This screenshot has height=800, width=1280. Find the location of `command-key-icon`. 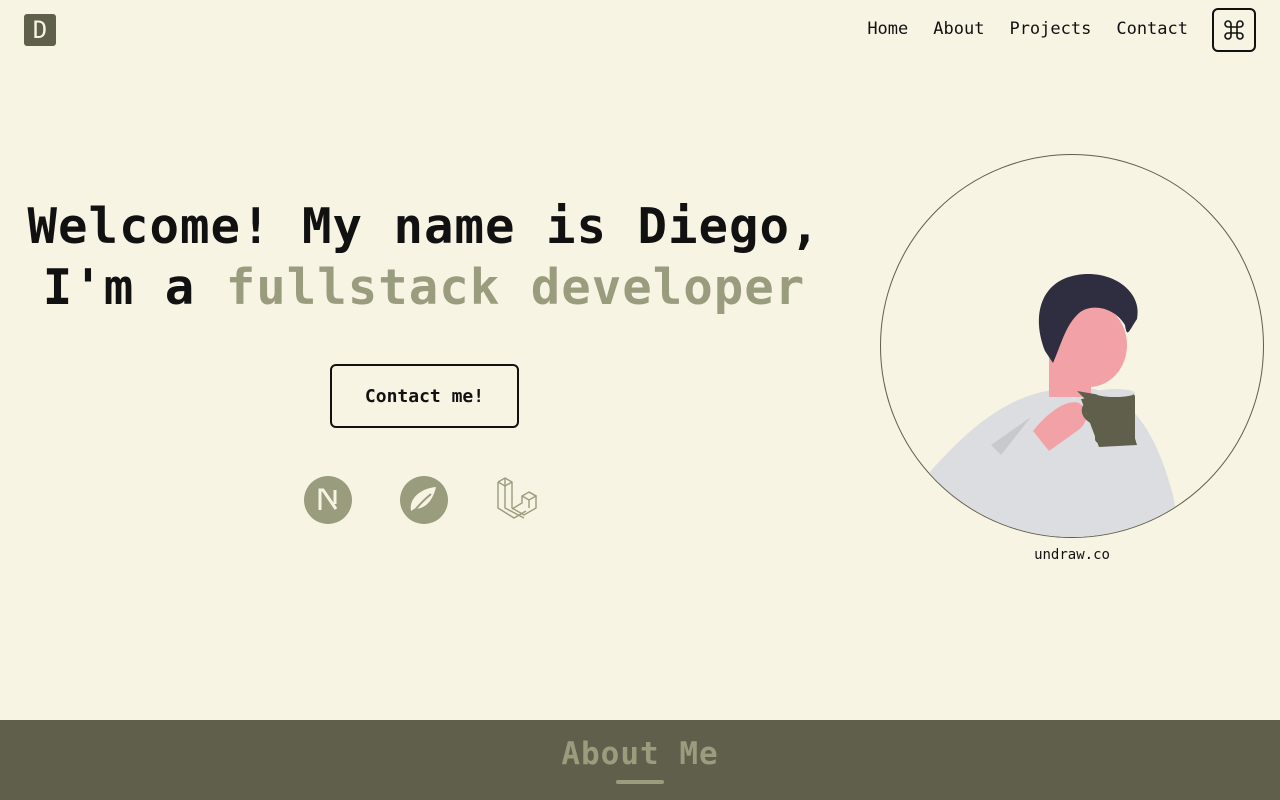

command-key-icon is located at coordinates (1234, 30).